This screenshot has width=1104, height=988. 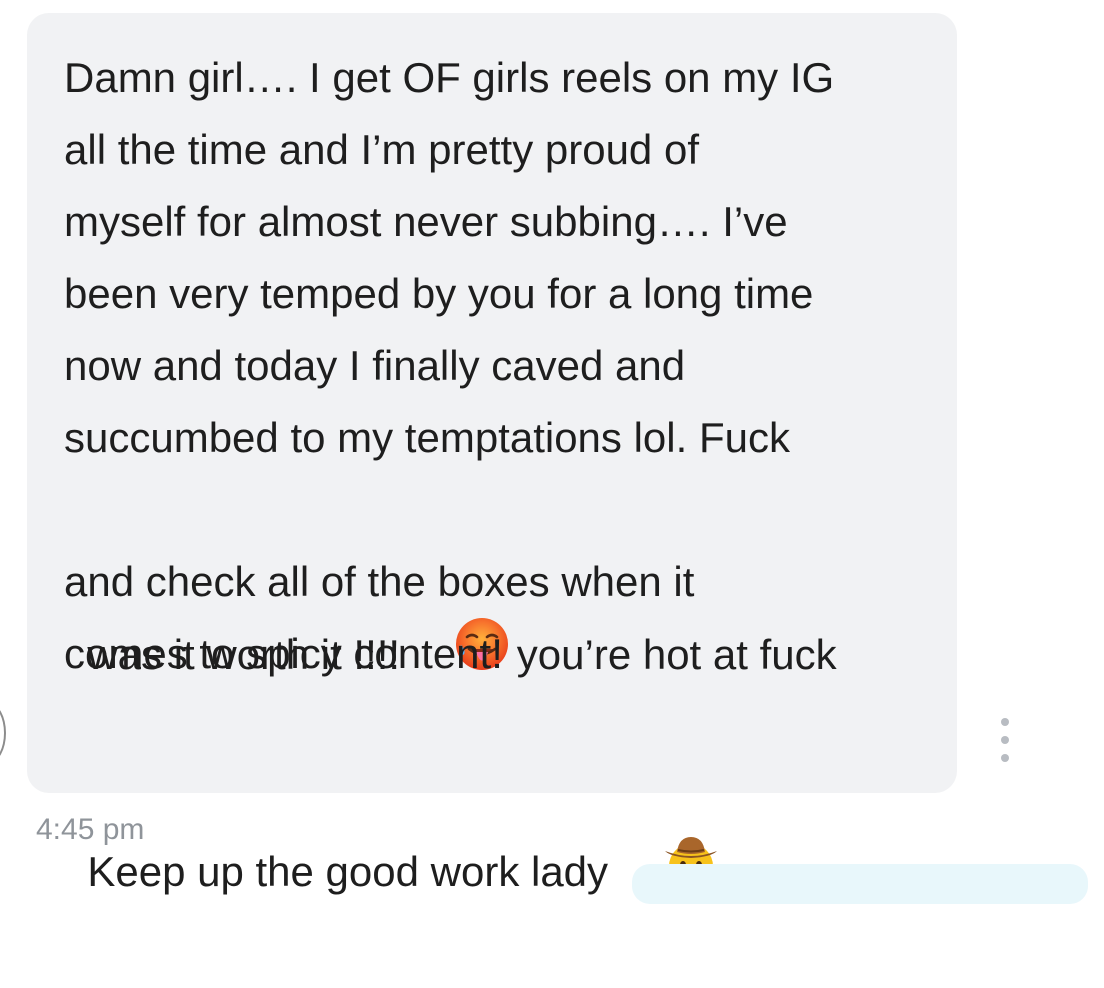 I want to click on more-vertical-icon, so click(x=1005, y=740).